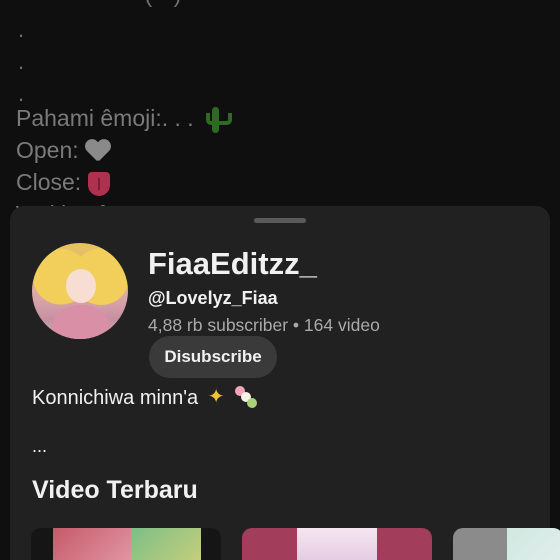  Describe the element at coordinates (81, 286) in the screenshot. I see `avatar-figure-face` at that location.